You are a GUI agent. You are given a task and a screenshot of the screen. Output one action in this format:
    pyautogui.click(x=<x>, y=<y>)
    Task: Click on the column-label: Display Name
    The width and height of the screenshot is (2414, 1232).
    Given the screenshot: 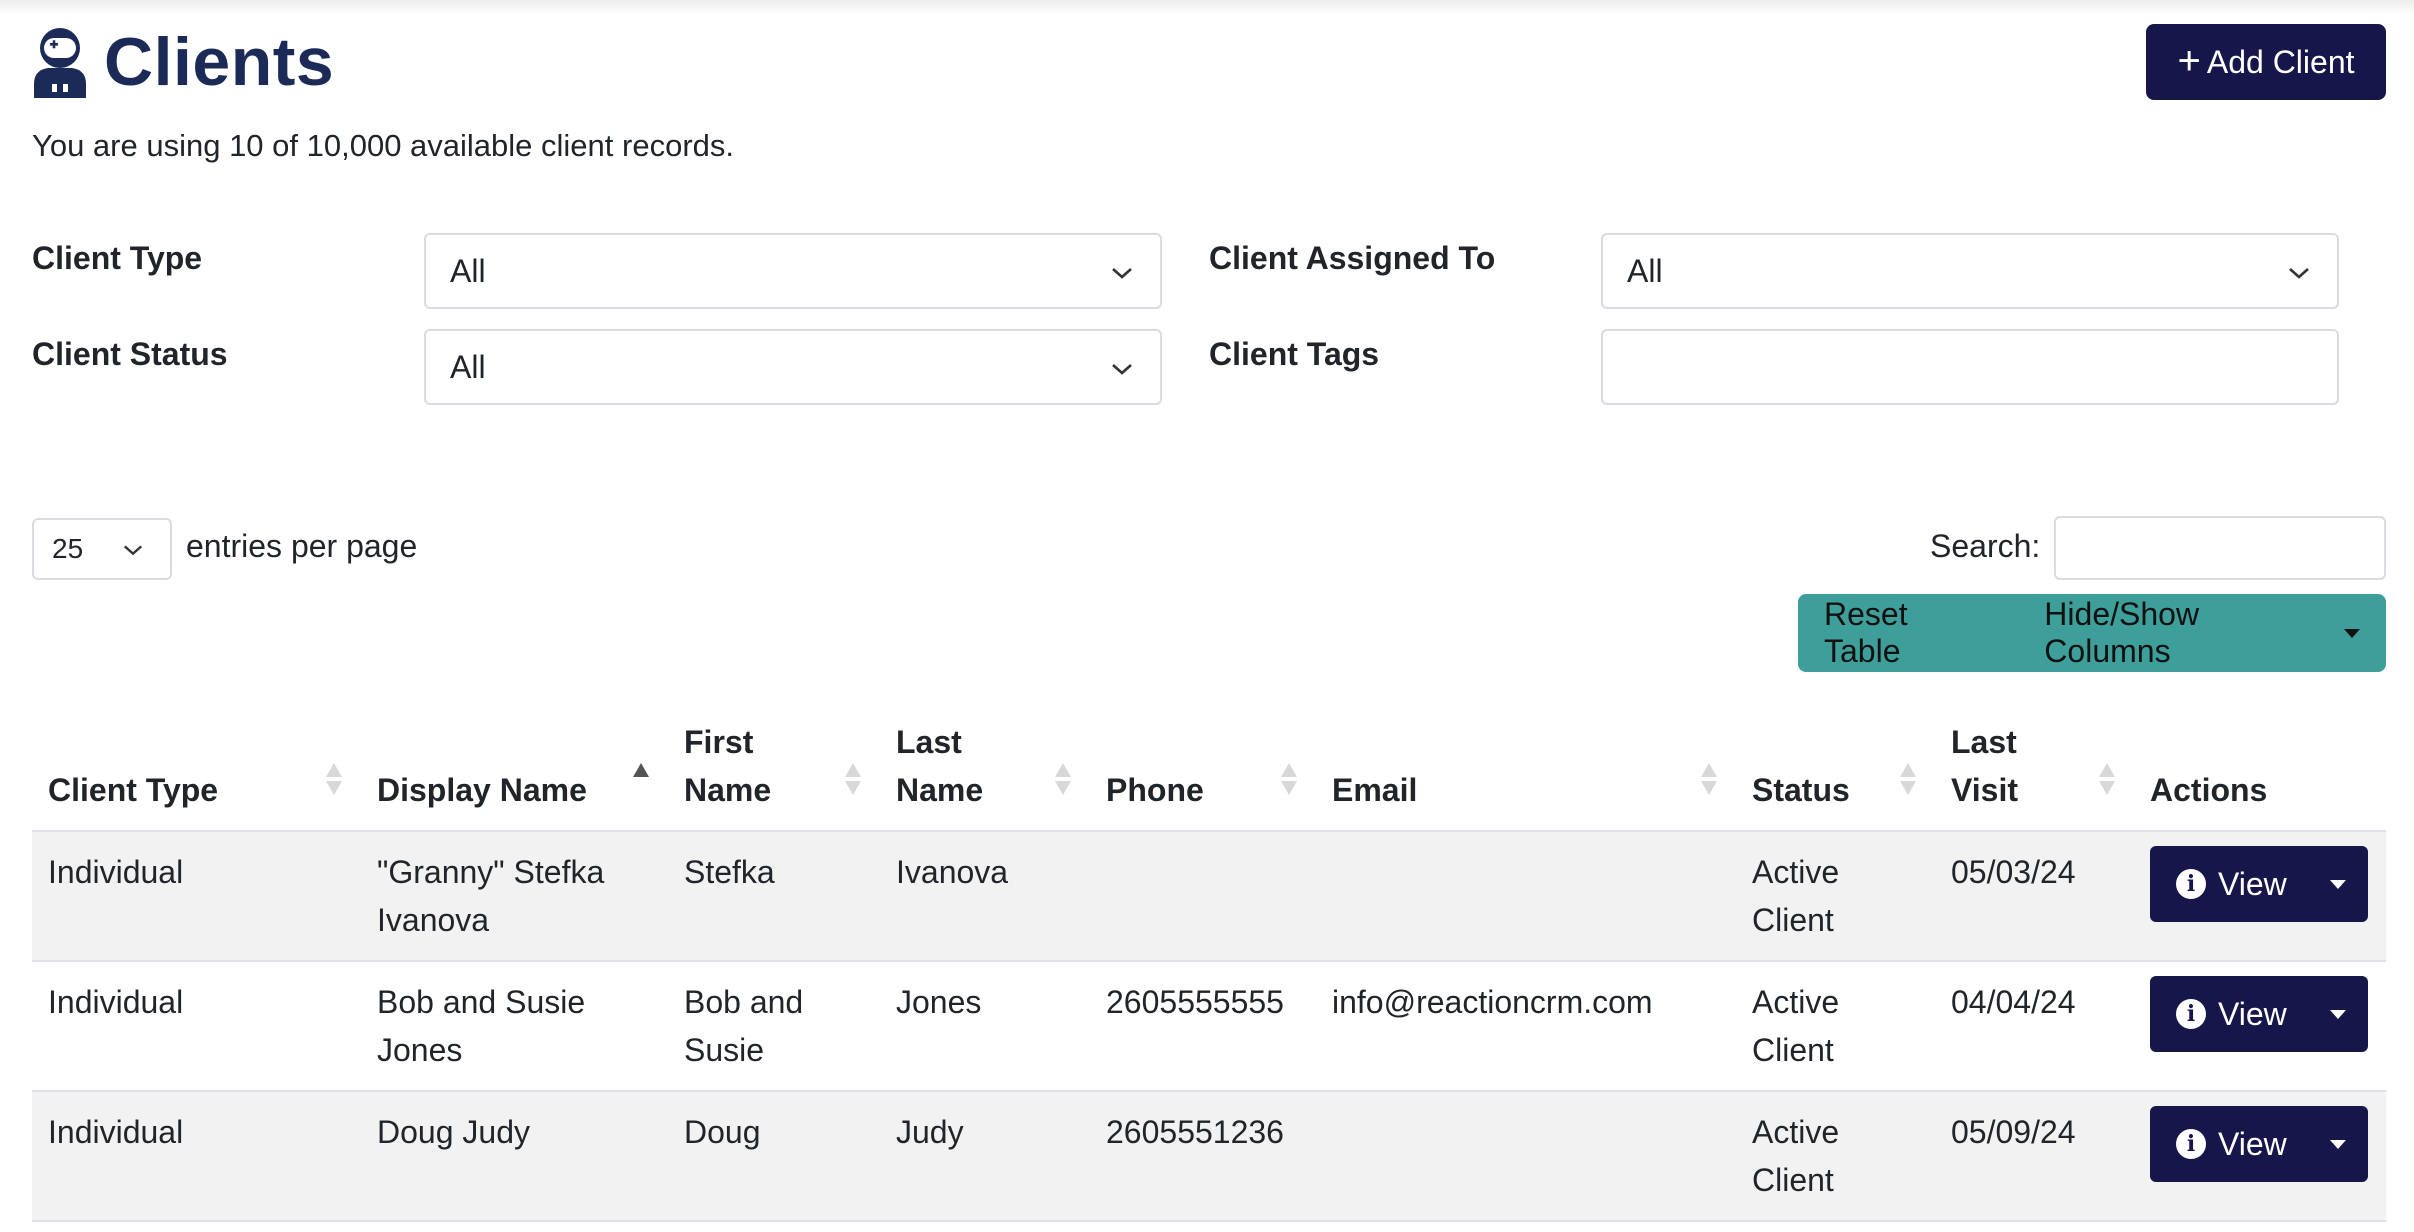 What is the action you would take?
    pyautogui.click(x=482, y=790)
    